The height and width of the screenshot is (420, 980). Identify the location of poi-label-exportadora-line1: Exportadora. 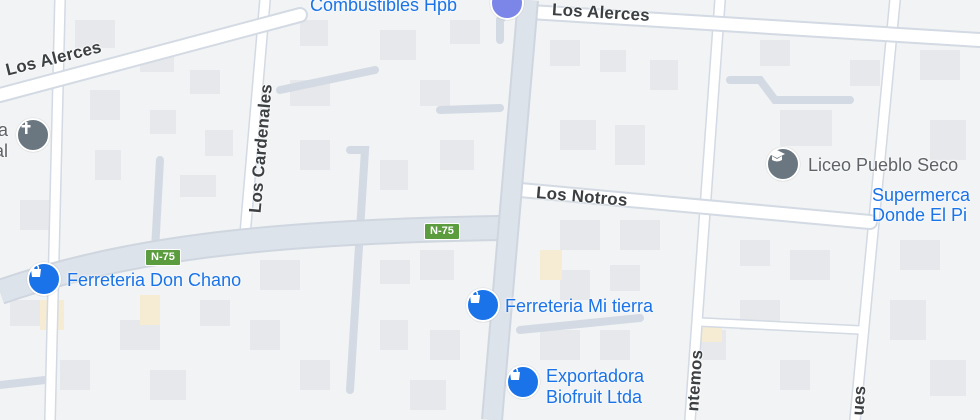
(595, 376).